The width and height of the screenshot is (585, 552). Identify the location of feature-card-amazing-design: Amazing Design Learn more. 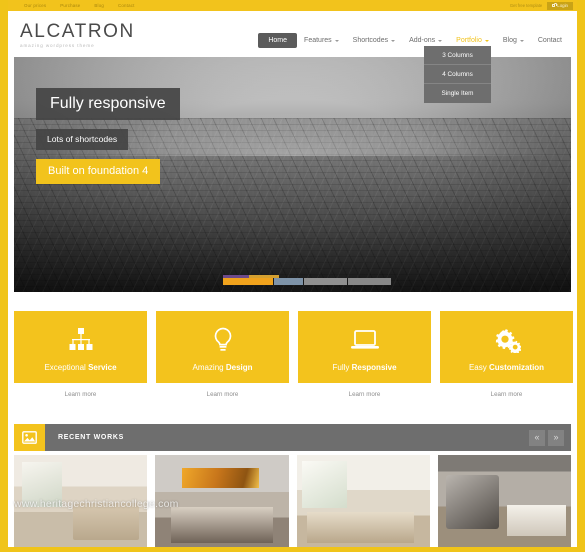
(222, 358).